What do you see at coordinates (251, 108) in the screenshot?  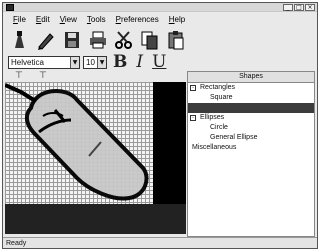 I see `tree-item-selected` at bounding box center [251, 108].